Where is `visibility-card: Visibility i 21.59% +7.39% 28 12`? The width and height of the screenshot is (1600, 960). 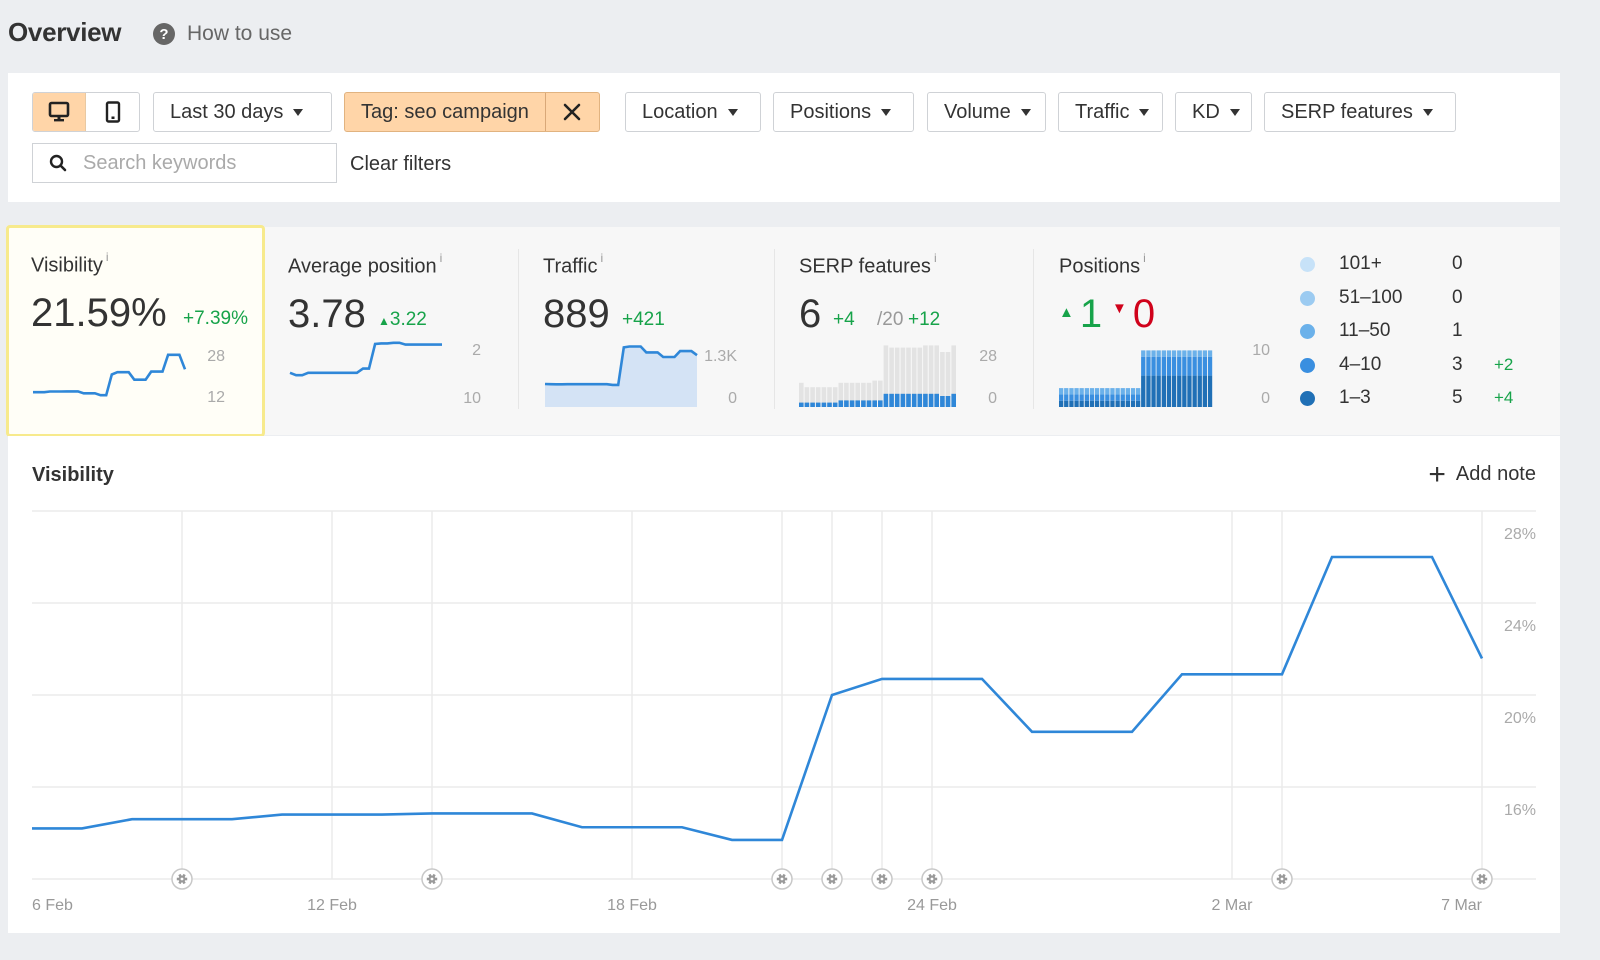
visibility-card: Visibility i 21.59% +7.39% 28 12 is located at coordinates (135, 331).